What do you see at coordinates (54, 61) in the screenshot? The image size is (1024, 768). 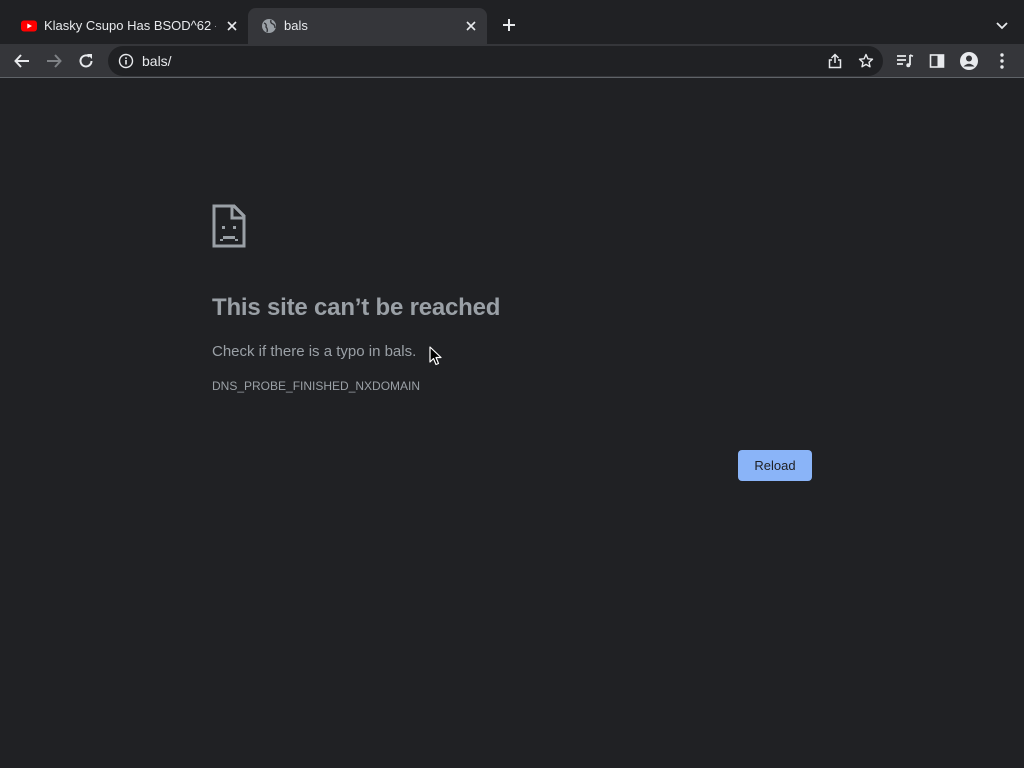 I see `forward-arrow-icon` at bounding box center [54, 61].